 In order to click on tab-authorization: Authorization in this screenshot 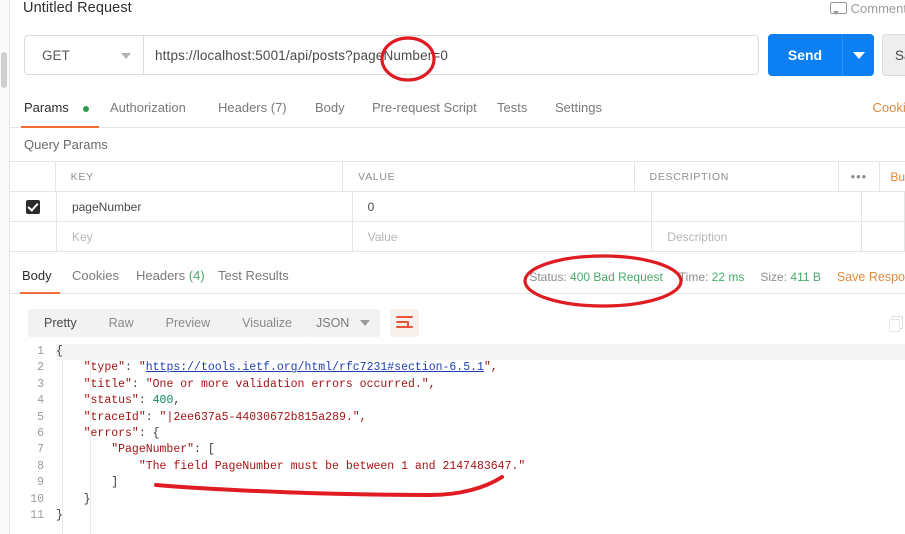, I will do `click(148, 107)`.